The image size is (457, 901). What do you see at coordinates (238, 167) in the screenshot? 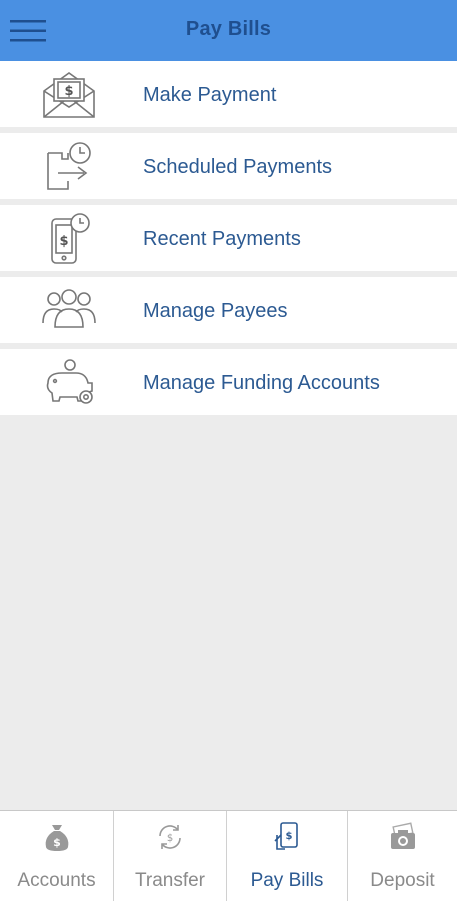
I see `menu-item-label: Scheduled Payments` at bounding box center [238, 167].